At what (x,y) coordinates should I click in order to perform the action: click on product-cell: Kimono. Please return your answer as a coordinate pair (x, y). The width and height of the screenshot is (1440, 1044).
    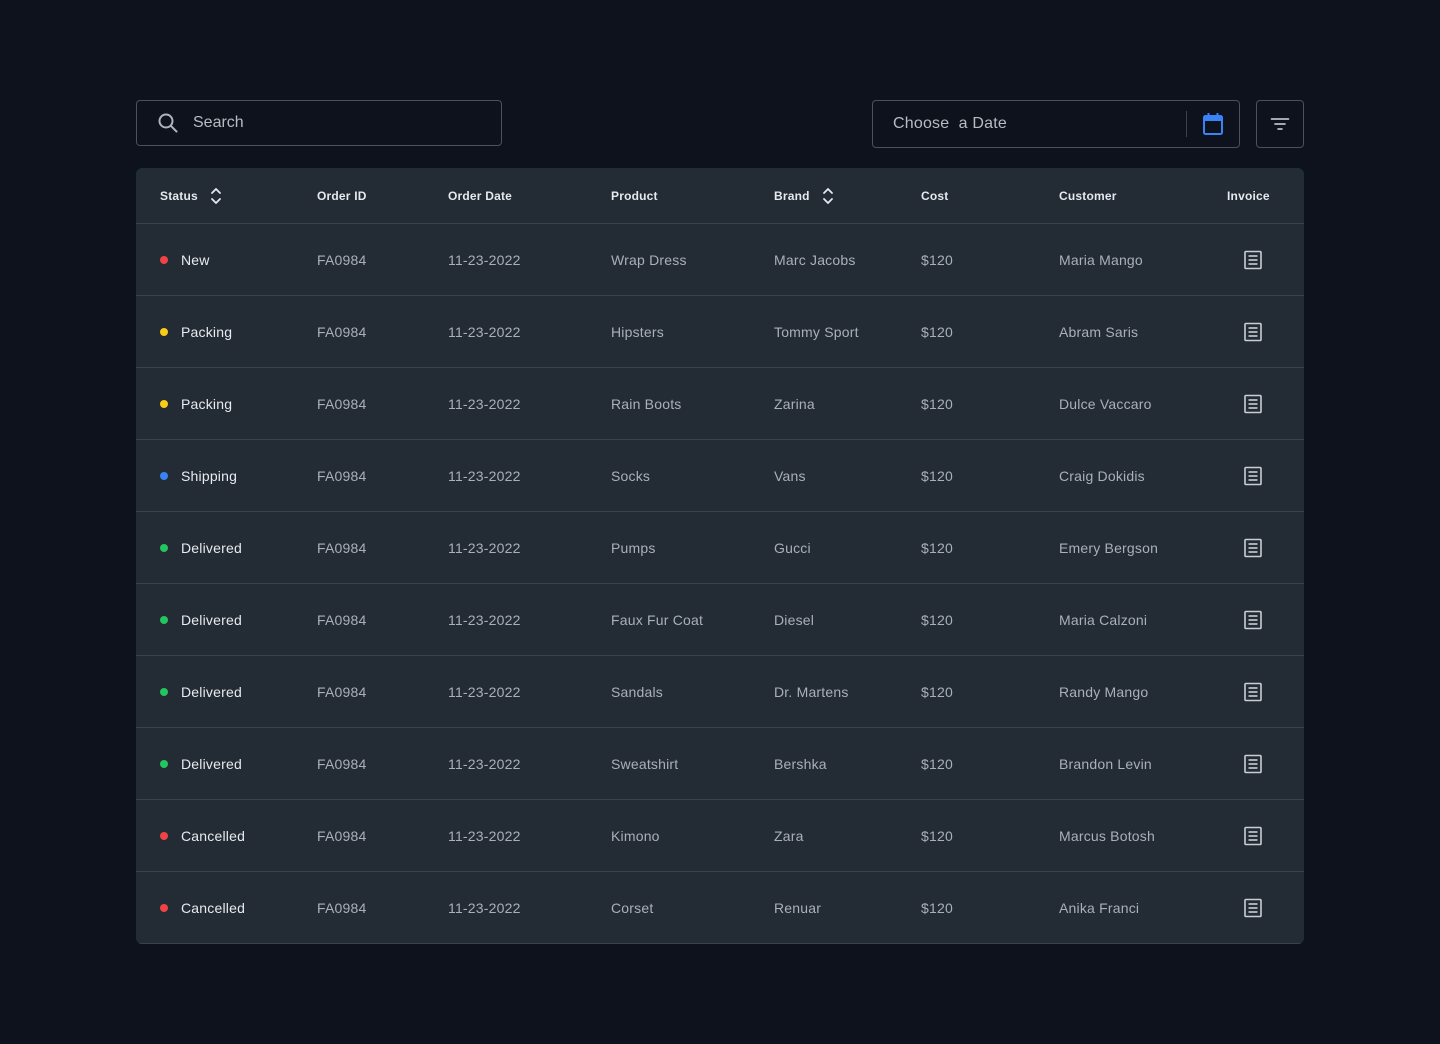
    Looking at the image, I should click on (635, 835).